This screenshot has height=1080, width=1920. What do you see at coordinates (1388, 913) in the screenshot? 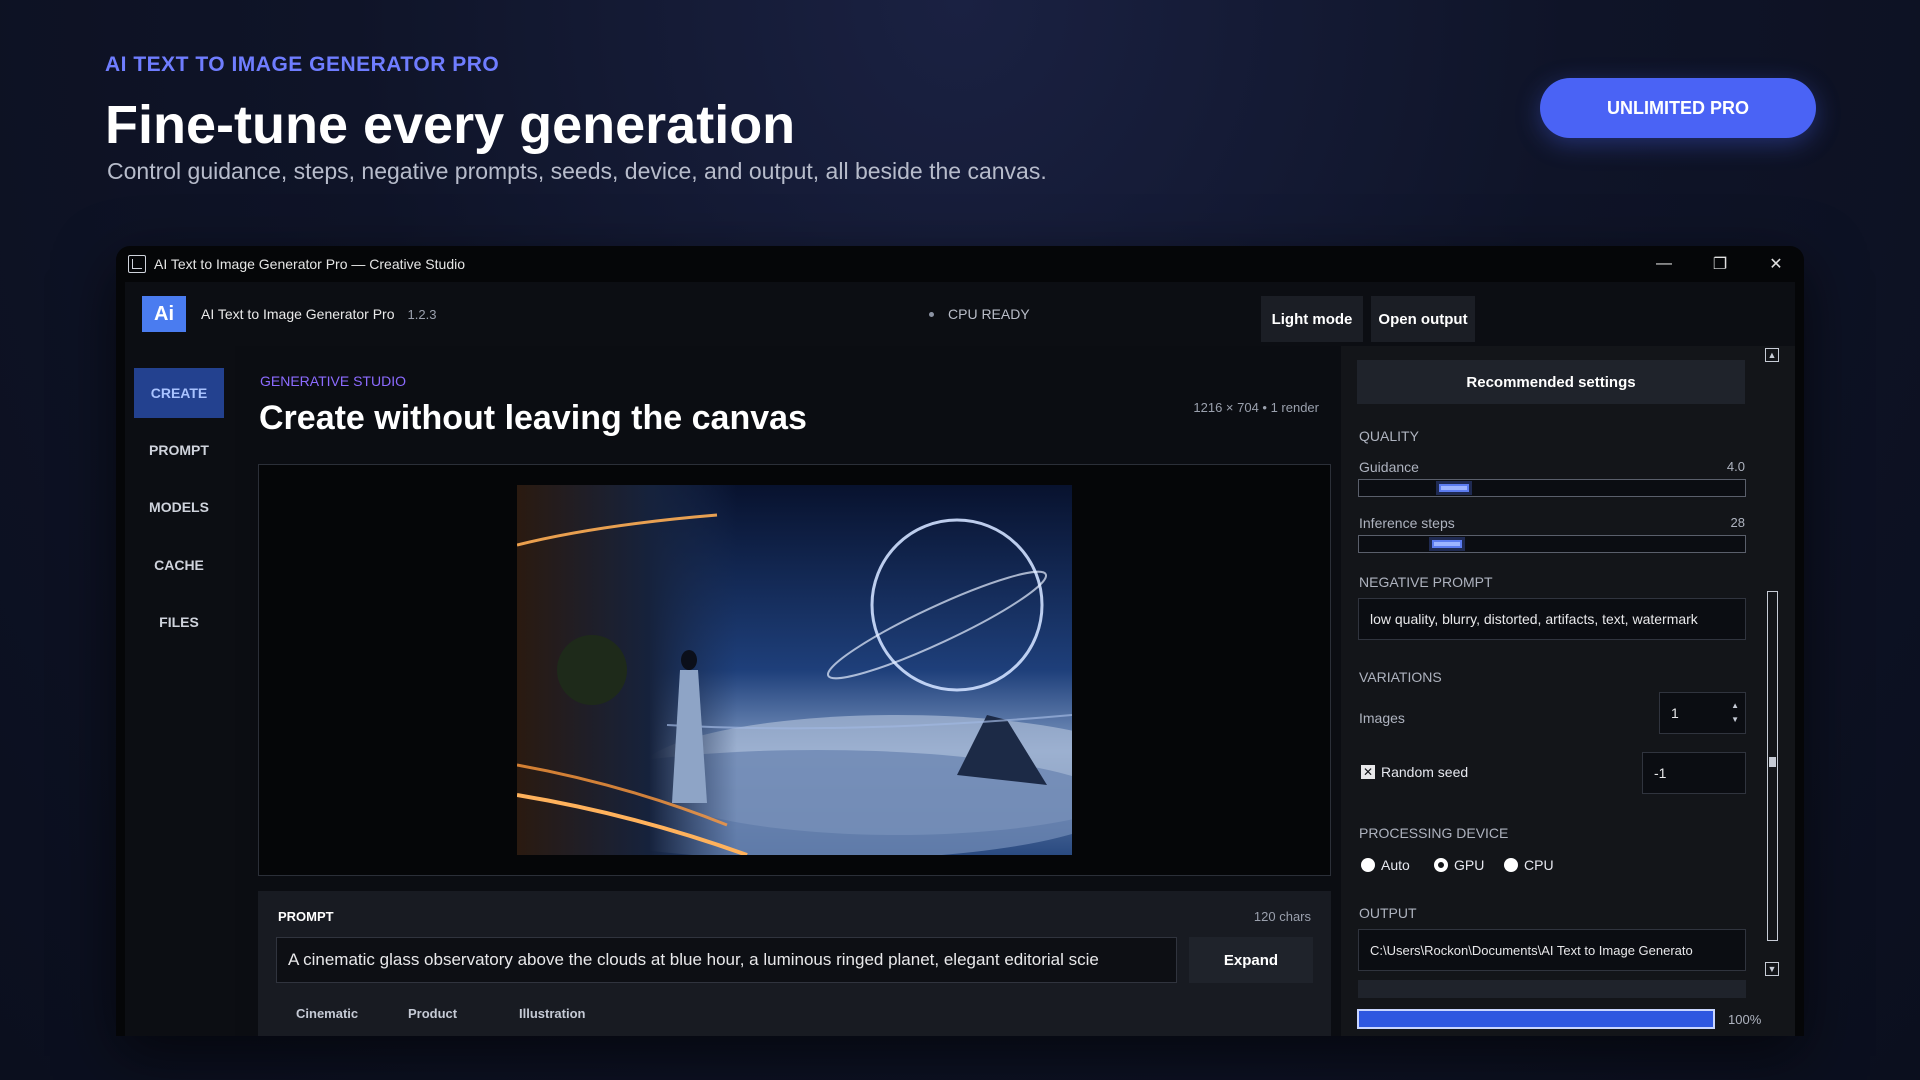
I see `output-header: OUTPUT` at bounding box center [1388, 913].